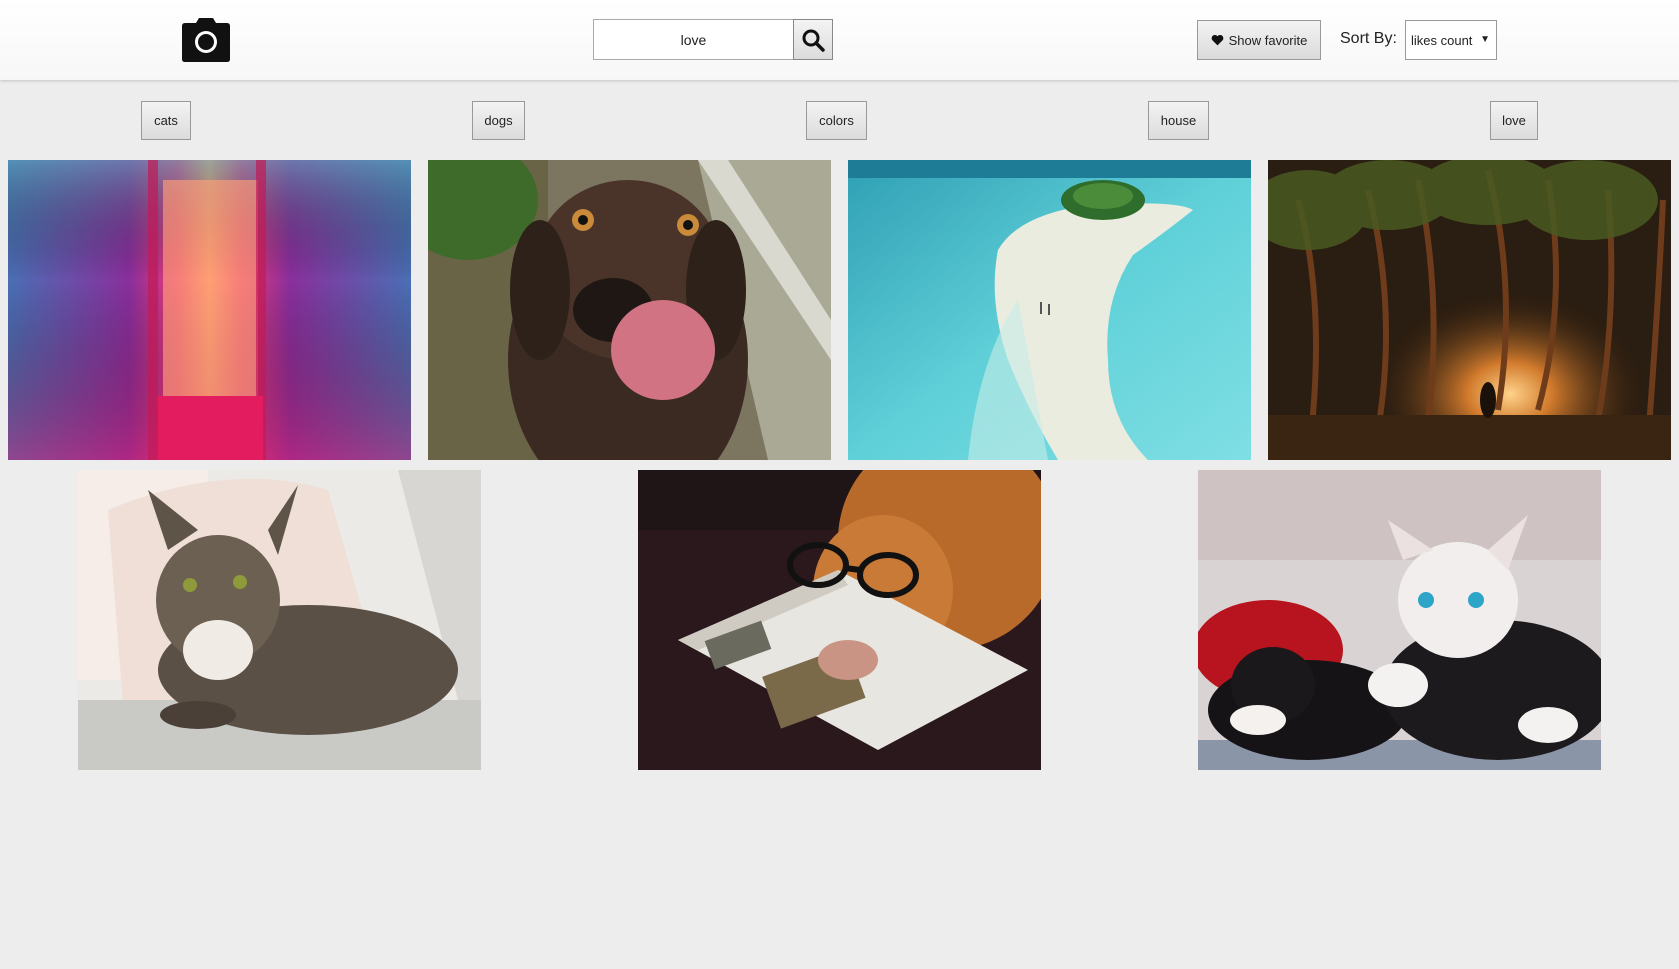 This screenshot has height=969, width=1679. I want to click on tag-love: love, so click(1514, 120).